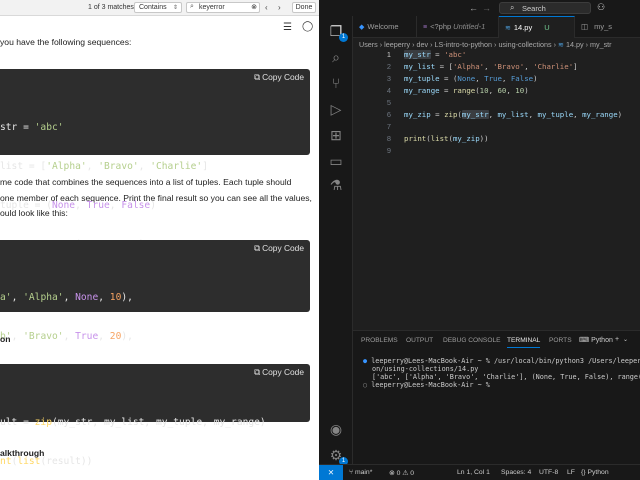 This screenshot has width=640, height=480. What do you see at coordinates (331, 472) in the screenshot?
I see `remote-indicator-icon: ⨯` at bounding box center [331, 472].